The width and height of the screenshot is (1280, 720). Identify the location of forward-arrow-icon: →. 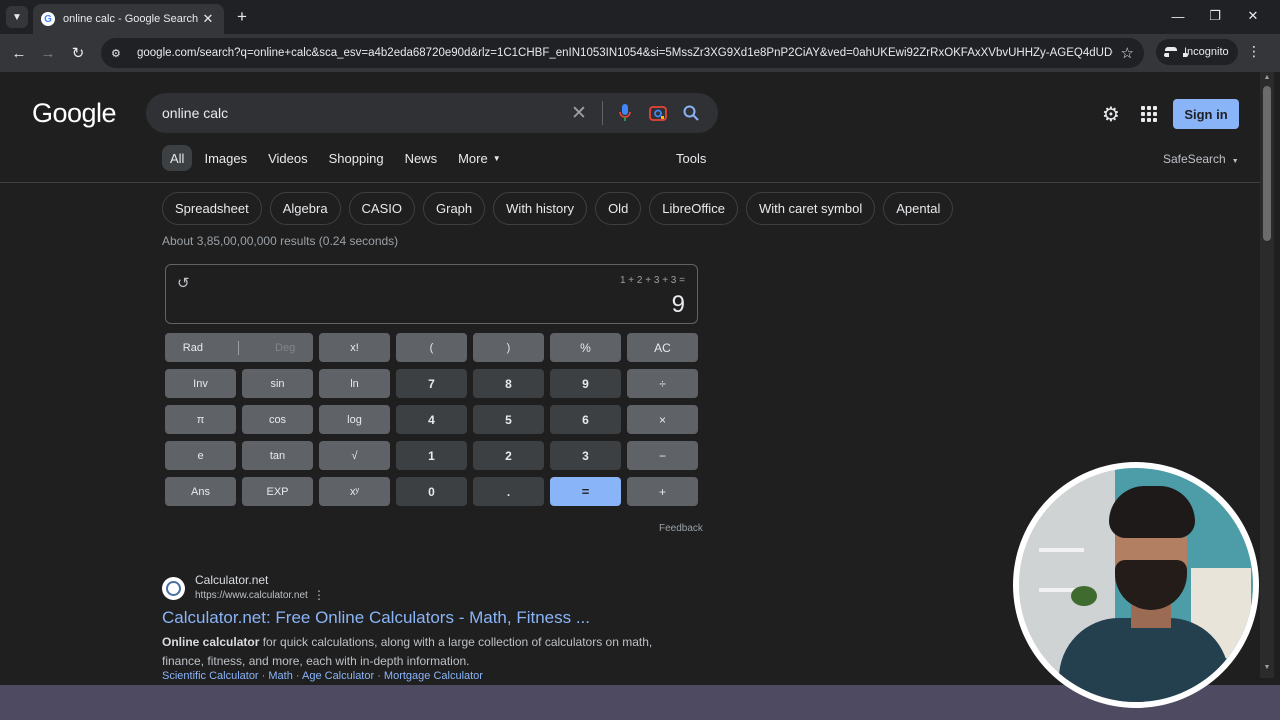
(48, 53).